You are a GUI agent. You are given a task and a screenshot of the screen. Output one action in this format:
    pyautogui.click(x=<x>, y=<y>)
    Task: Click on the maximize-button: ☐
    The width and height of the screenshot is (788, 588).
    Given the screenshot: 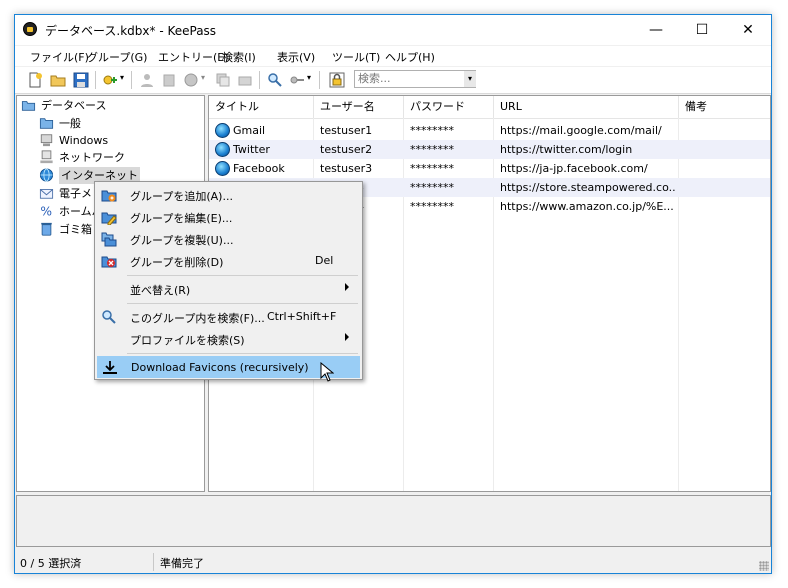 What is the action you would take?
    pyautogui.click(x=702, y=30)
    